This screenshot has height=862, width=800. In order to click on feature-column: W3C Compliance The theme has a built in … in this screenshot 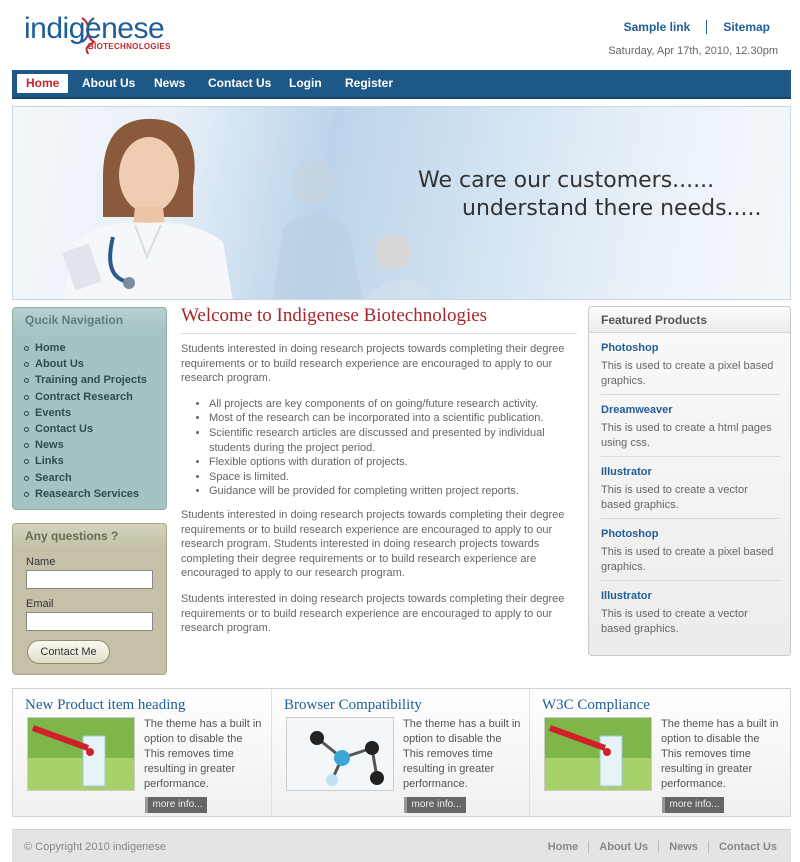, I will do `click(656, 752)`.